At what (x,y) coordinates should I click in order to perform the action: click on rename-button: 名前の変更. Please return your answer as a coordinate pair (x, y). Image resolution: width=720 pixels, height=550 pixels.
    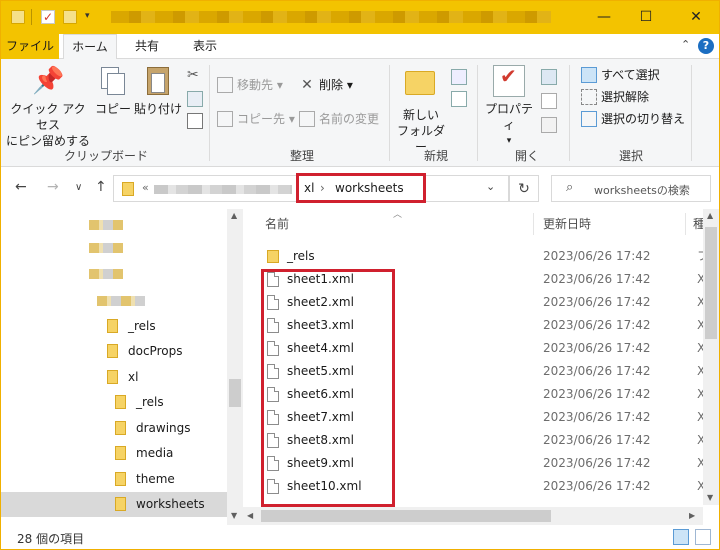
    Looking at the image, I should click on (339, 119).